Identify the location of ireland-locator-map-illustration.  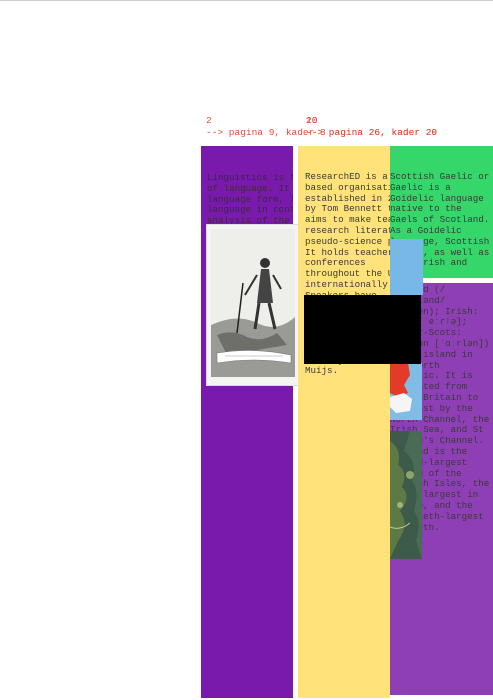
(406, 391).